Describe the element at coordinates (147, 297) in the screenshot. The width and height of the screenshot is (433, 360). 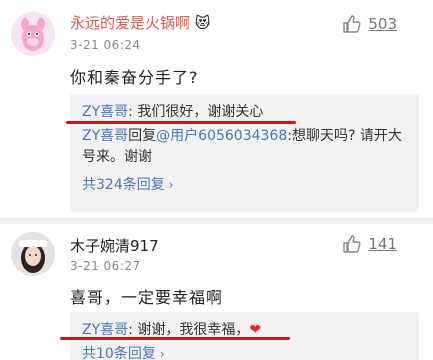
I see `comment-text: 喜哥，一定要幸福啊` at that location.